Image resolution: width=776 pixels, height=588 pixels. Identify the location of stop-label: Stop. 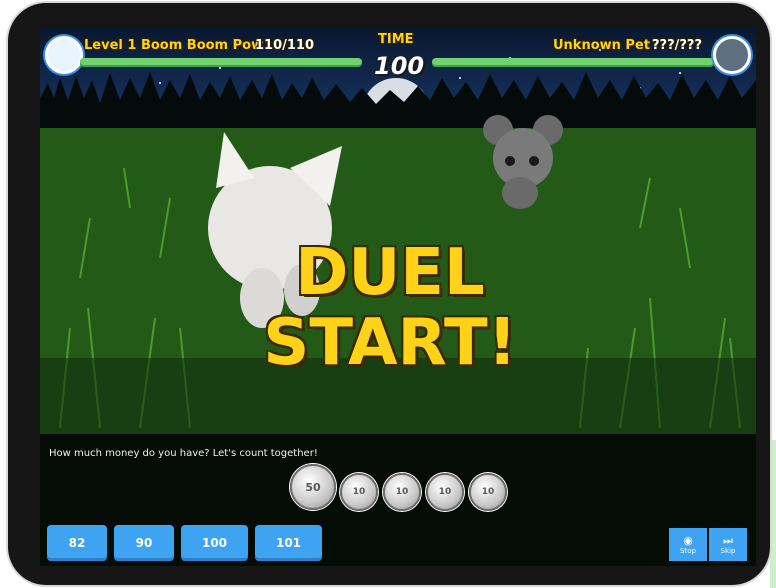
(688, 550).